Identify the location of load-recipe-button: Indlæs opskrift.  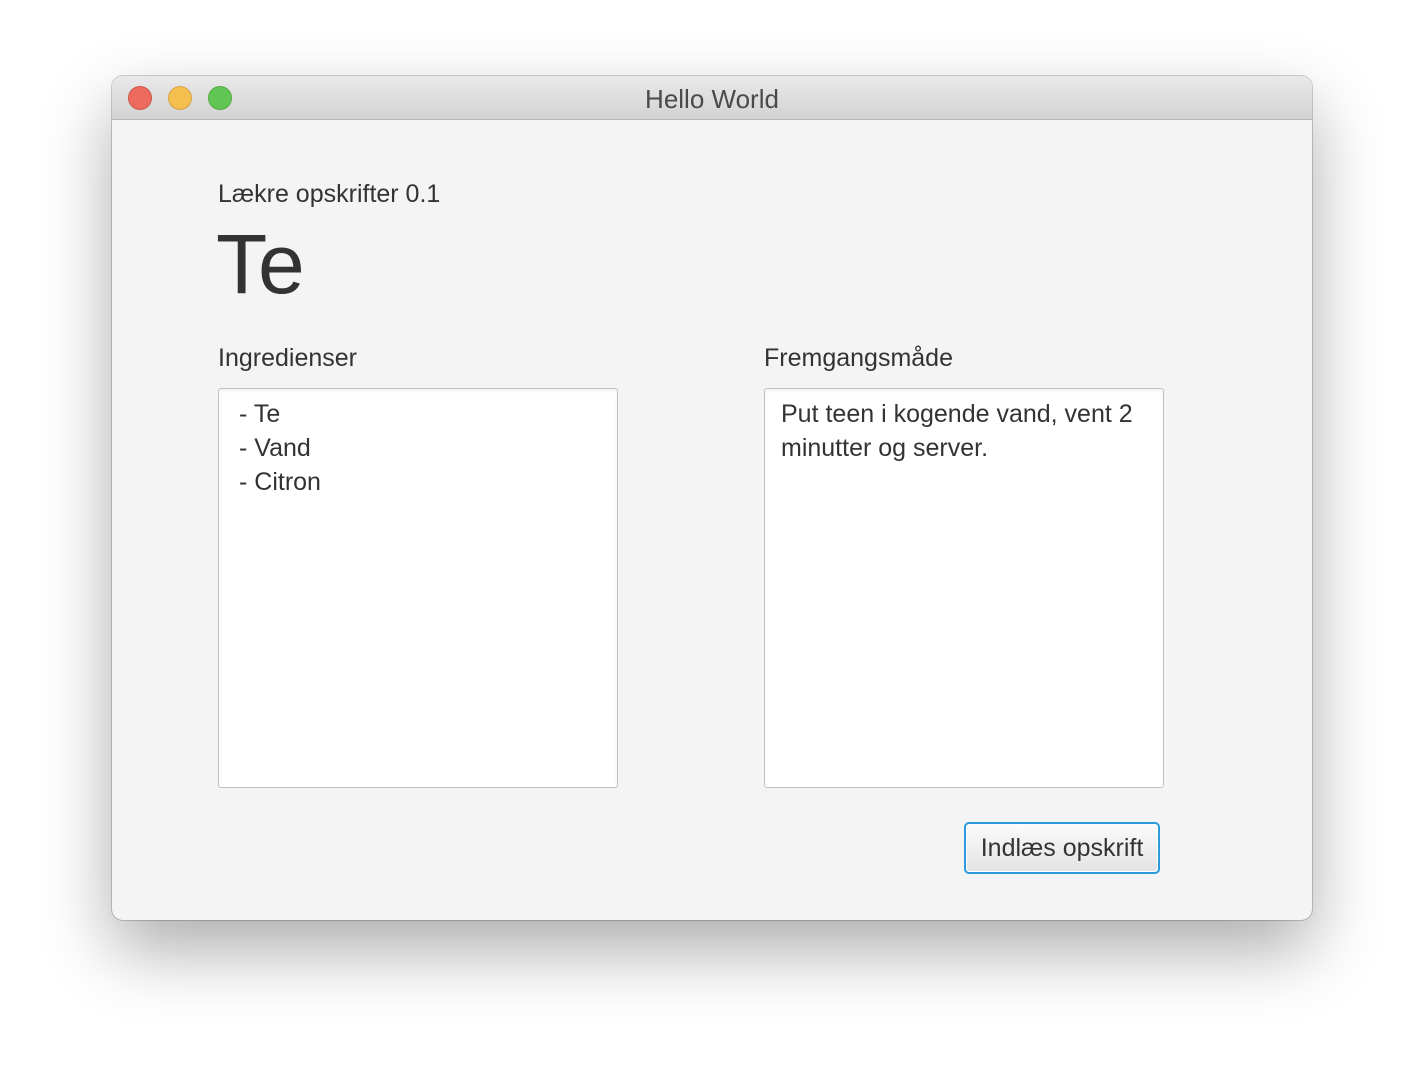
(1062, 848).